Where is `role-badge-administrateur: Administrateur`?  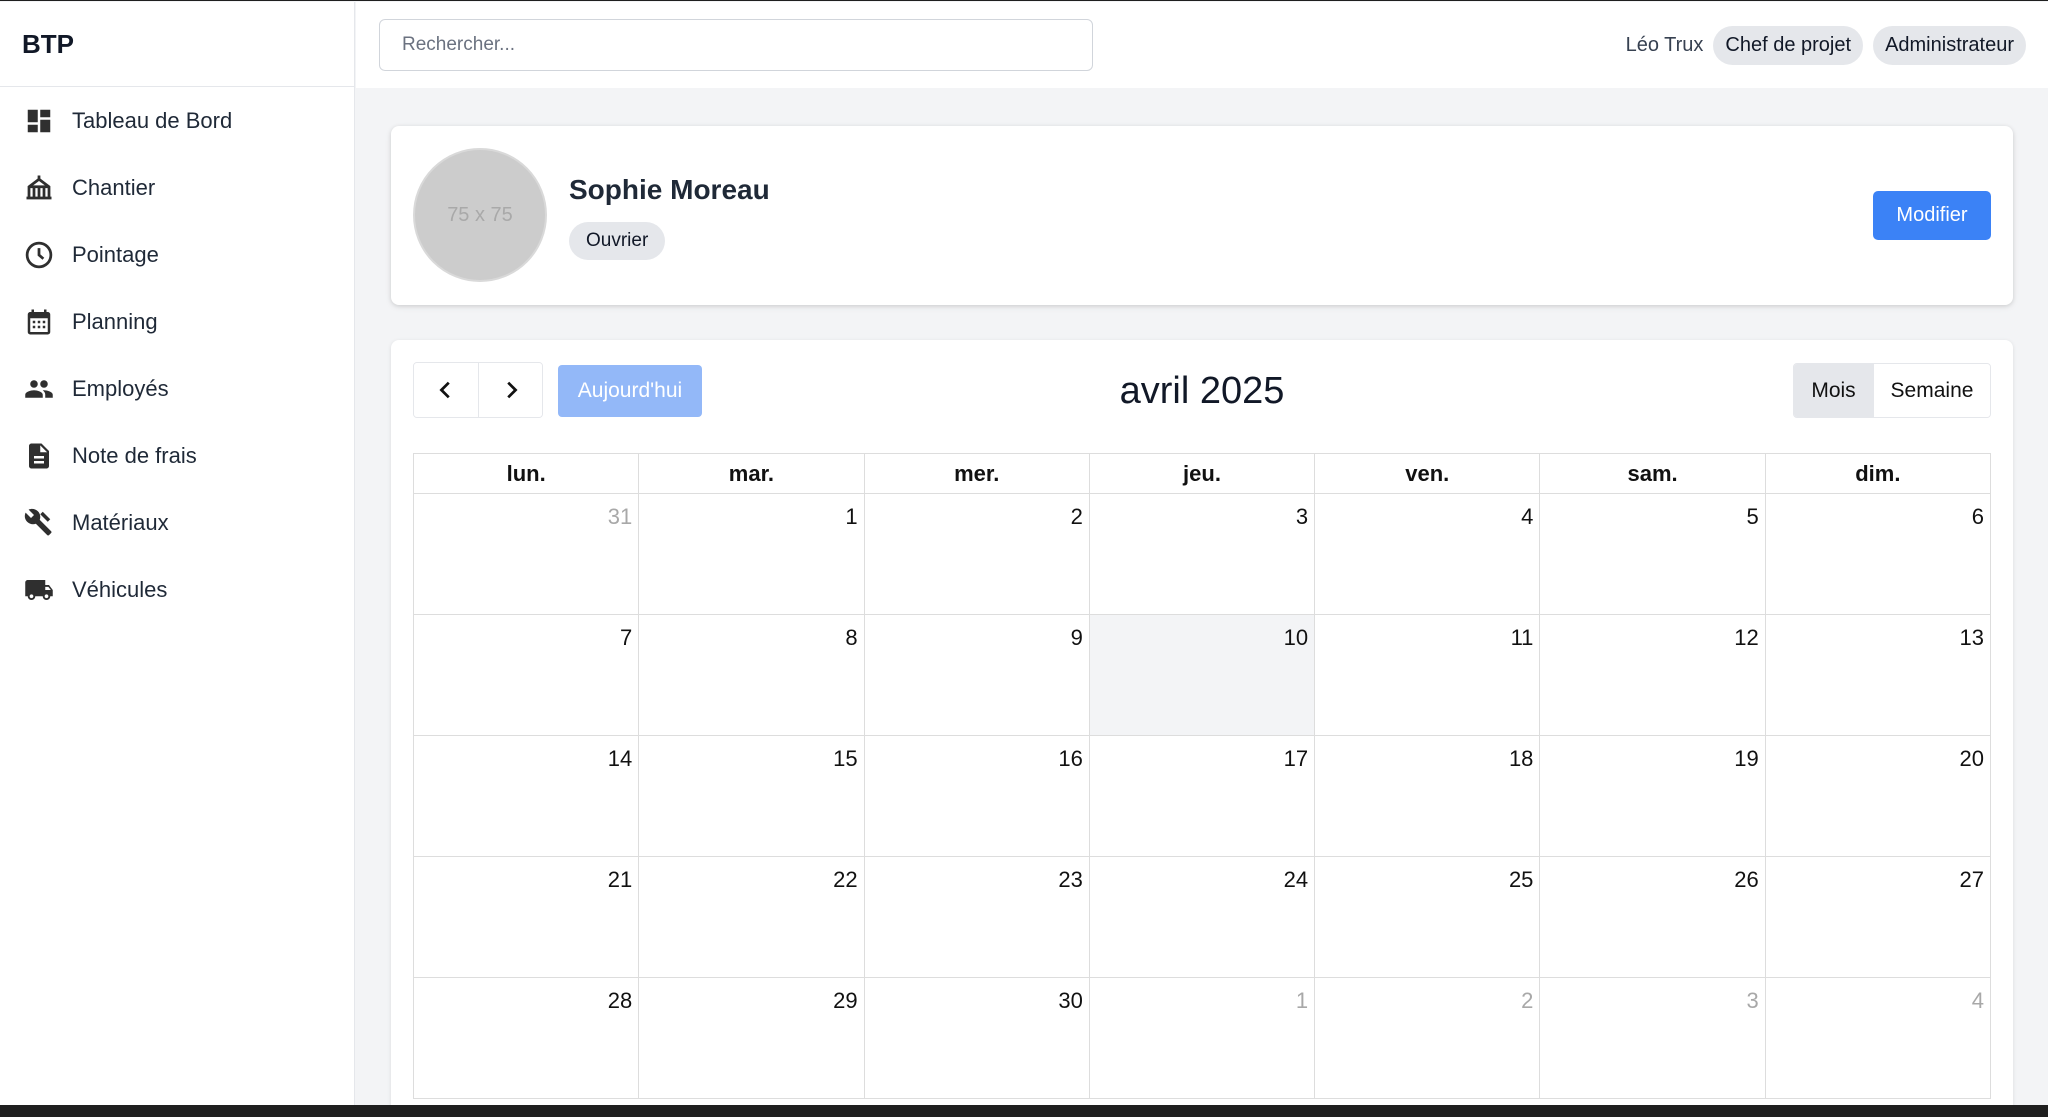
role-badge-administrateur: Administrateur is located at coordinates (1949, 45).